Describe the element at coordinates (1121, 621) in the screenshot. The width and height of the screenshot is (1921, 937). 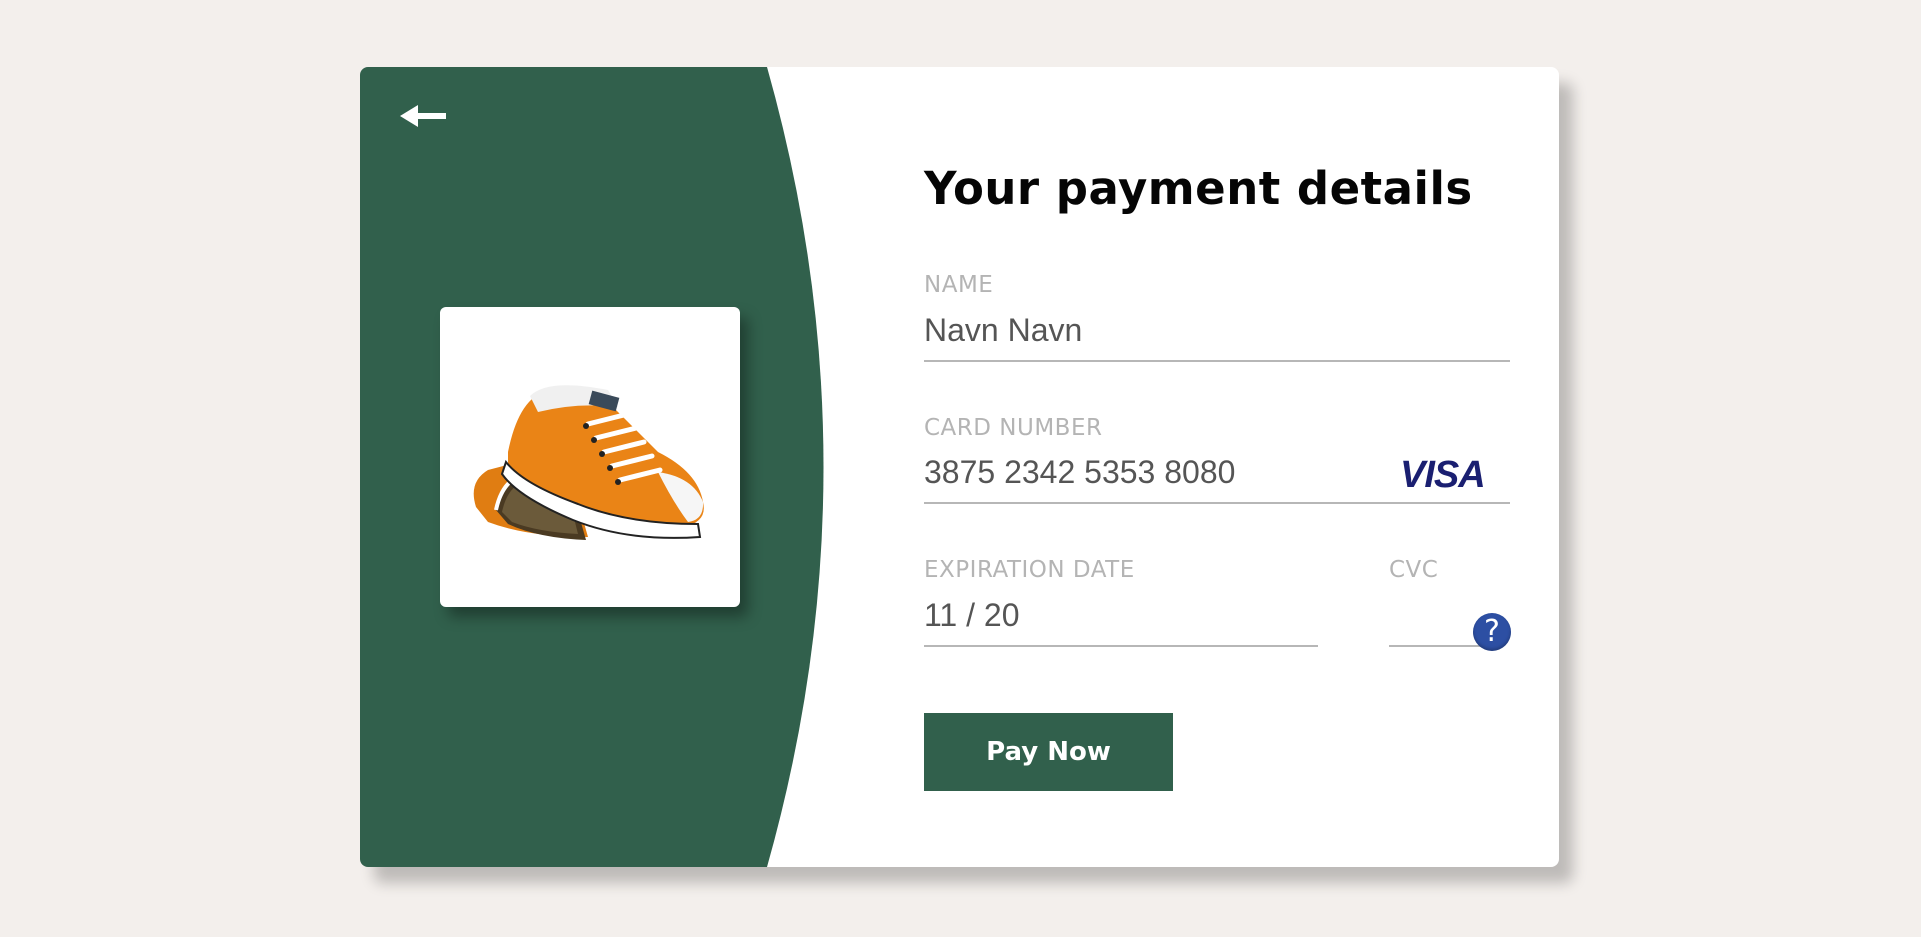
I see `expiration-date-field` at that location.